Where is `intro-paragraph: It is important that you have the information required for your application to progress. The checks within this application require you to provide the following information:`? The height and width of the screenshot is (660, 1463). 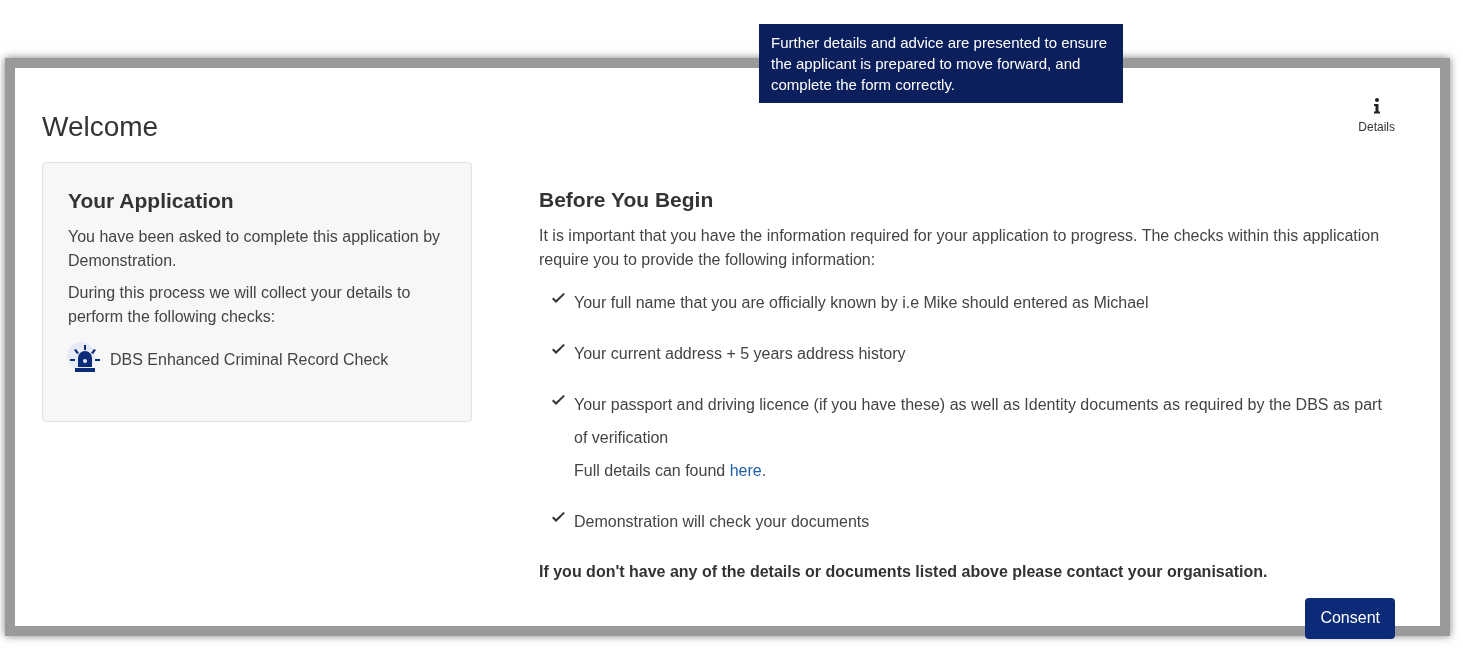 intro-paragraph: It is important that you have the information required for your application to progress. The checks within this application require you to provide the following information: is located at coordinates (960, 247).